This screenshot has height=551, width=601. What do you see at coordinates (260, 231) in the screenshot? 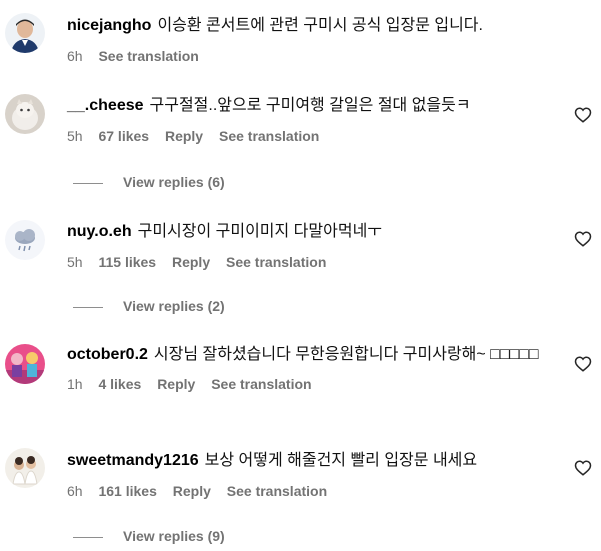
I see `comment-text: 구미시장이 구미이미지 다말아먹네ㅜ` at bounding box center [260, 231].